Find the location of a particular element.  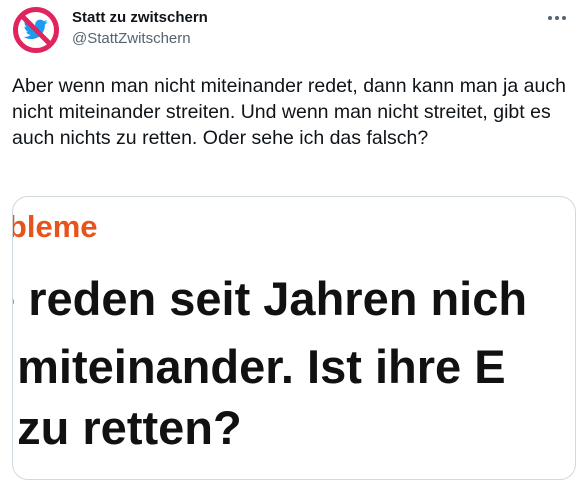

more-options-icon is located at coordinates (557, 18).